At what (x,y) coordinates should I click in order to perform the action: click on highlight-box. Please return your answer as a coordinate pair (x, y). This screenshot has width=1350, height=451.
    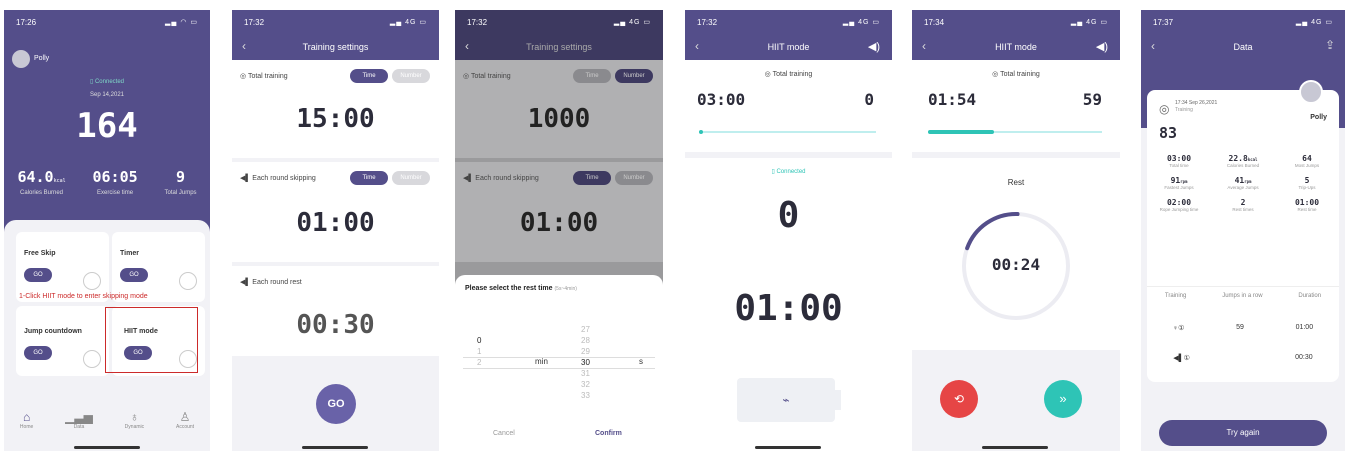
    Looking at the image, I should click on (151, 340).